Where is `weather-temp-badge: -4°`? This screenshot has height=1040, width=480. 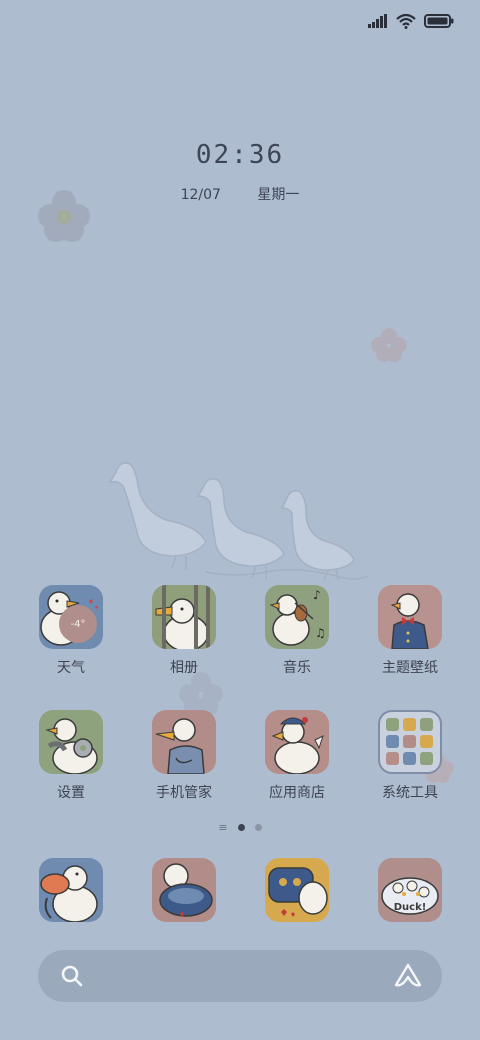 weather-temp-badge: -4° is located at coordinates (78, 624).